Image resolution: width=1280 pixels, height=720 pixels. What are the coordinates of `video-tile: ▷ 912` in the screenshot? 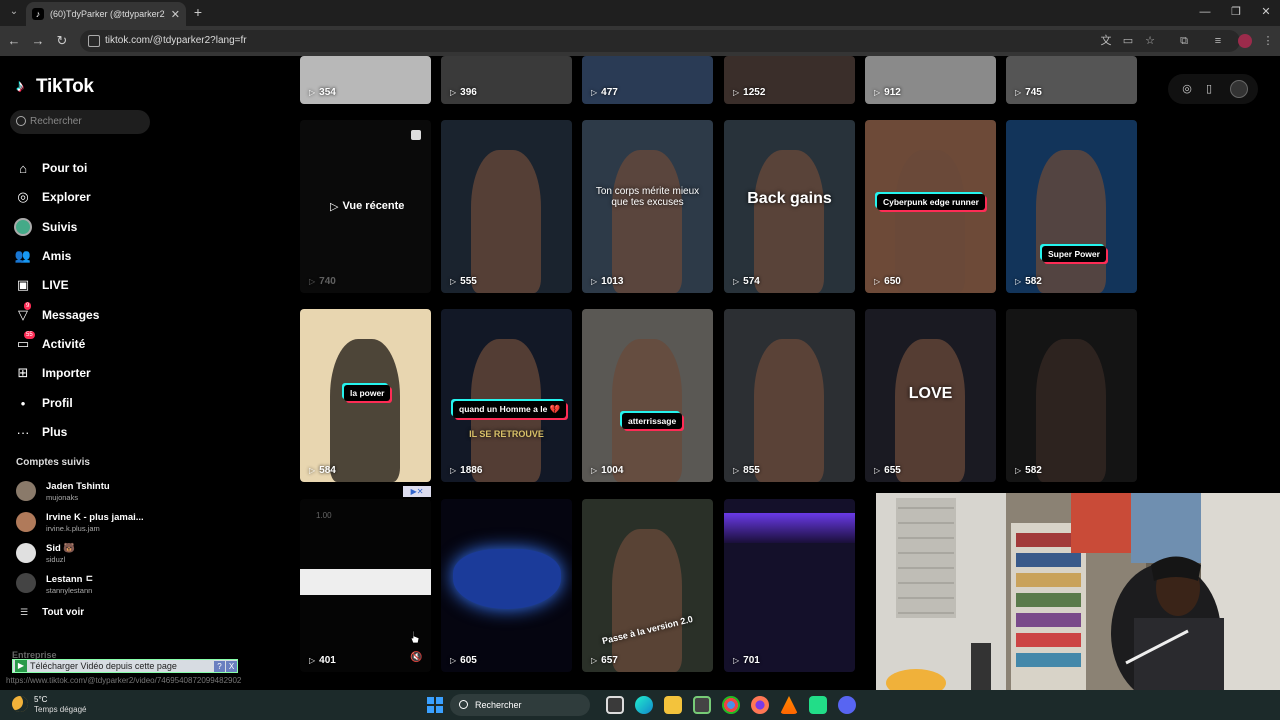 It's located at (930, 80).